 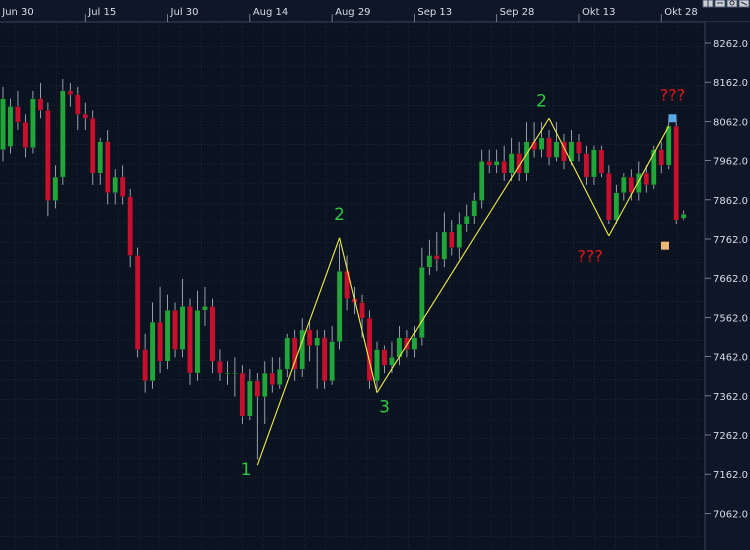 What do you see at coordinates (730, 162) in the screenshot?
I see `y-tick-label: 7962.0` at bounding box center [730, 162].